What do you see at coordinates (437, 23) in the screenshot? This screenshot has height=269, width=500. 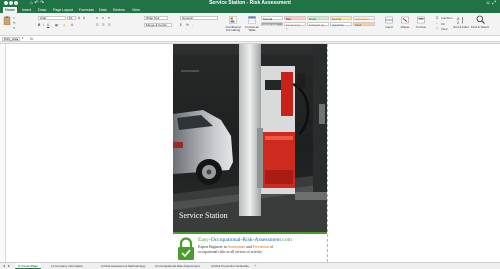 I see `fill-down-icon: ↓` at bounding box center [437, 23].